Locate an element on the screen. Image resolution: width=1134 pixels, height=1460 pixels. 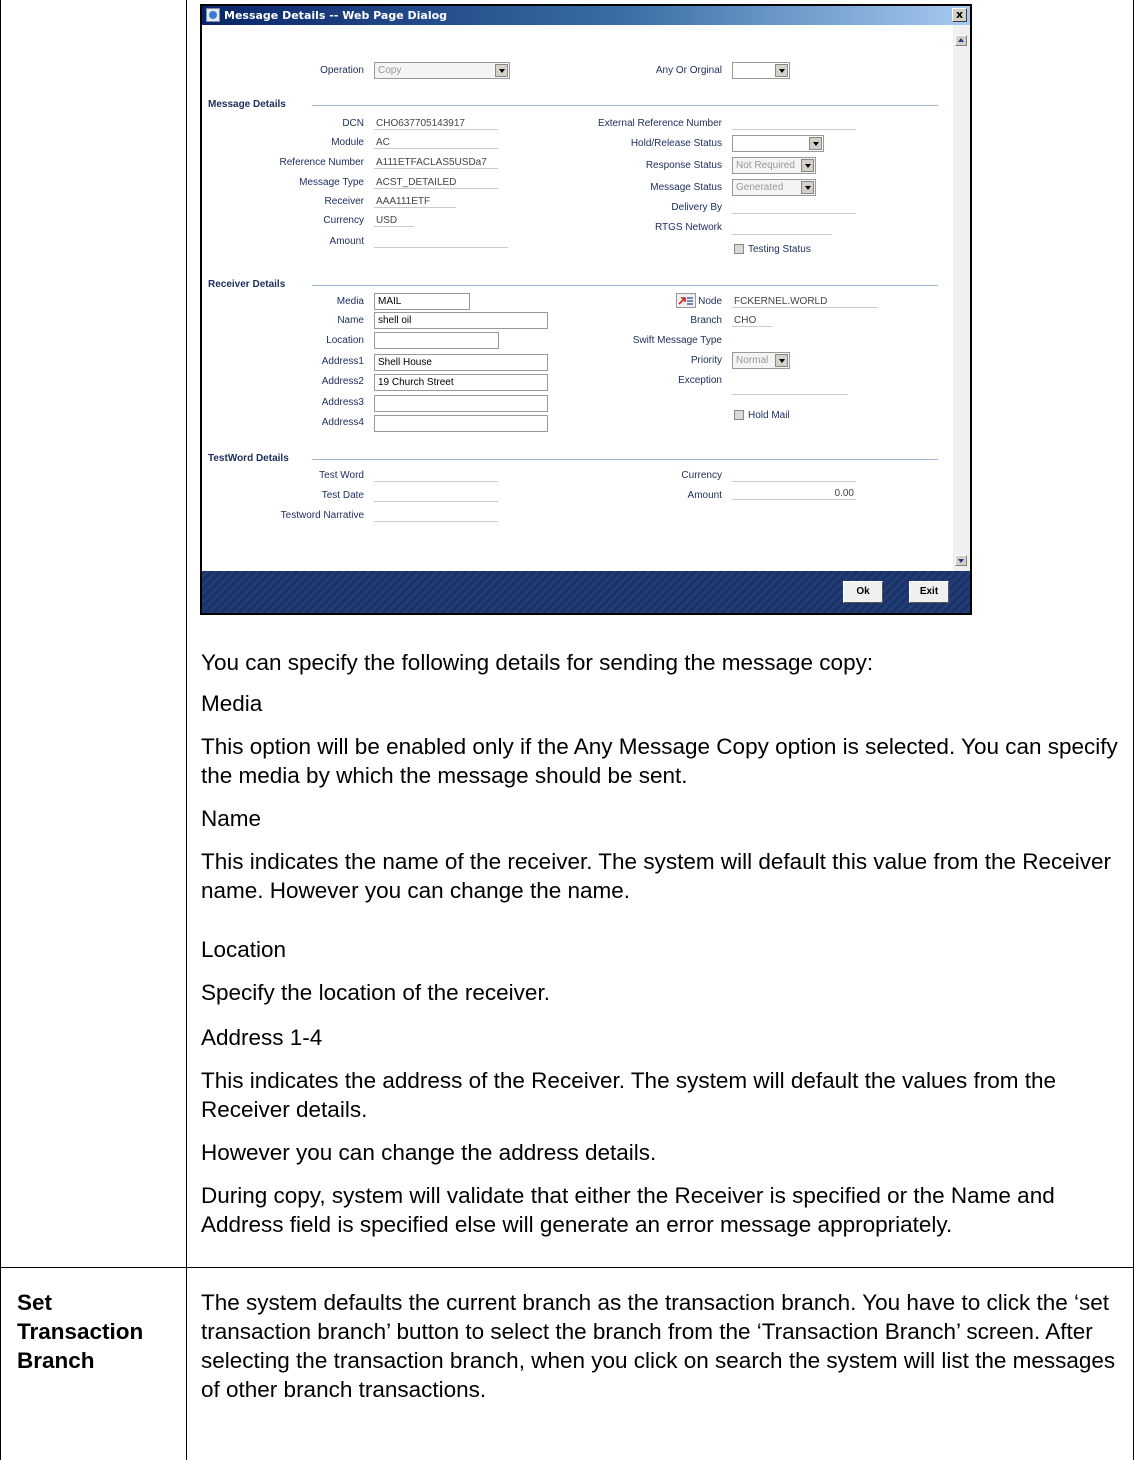
receiver-details-heading: Receiver Details is located at coordinates (247, 284).